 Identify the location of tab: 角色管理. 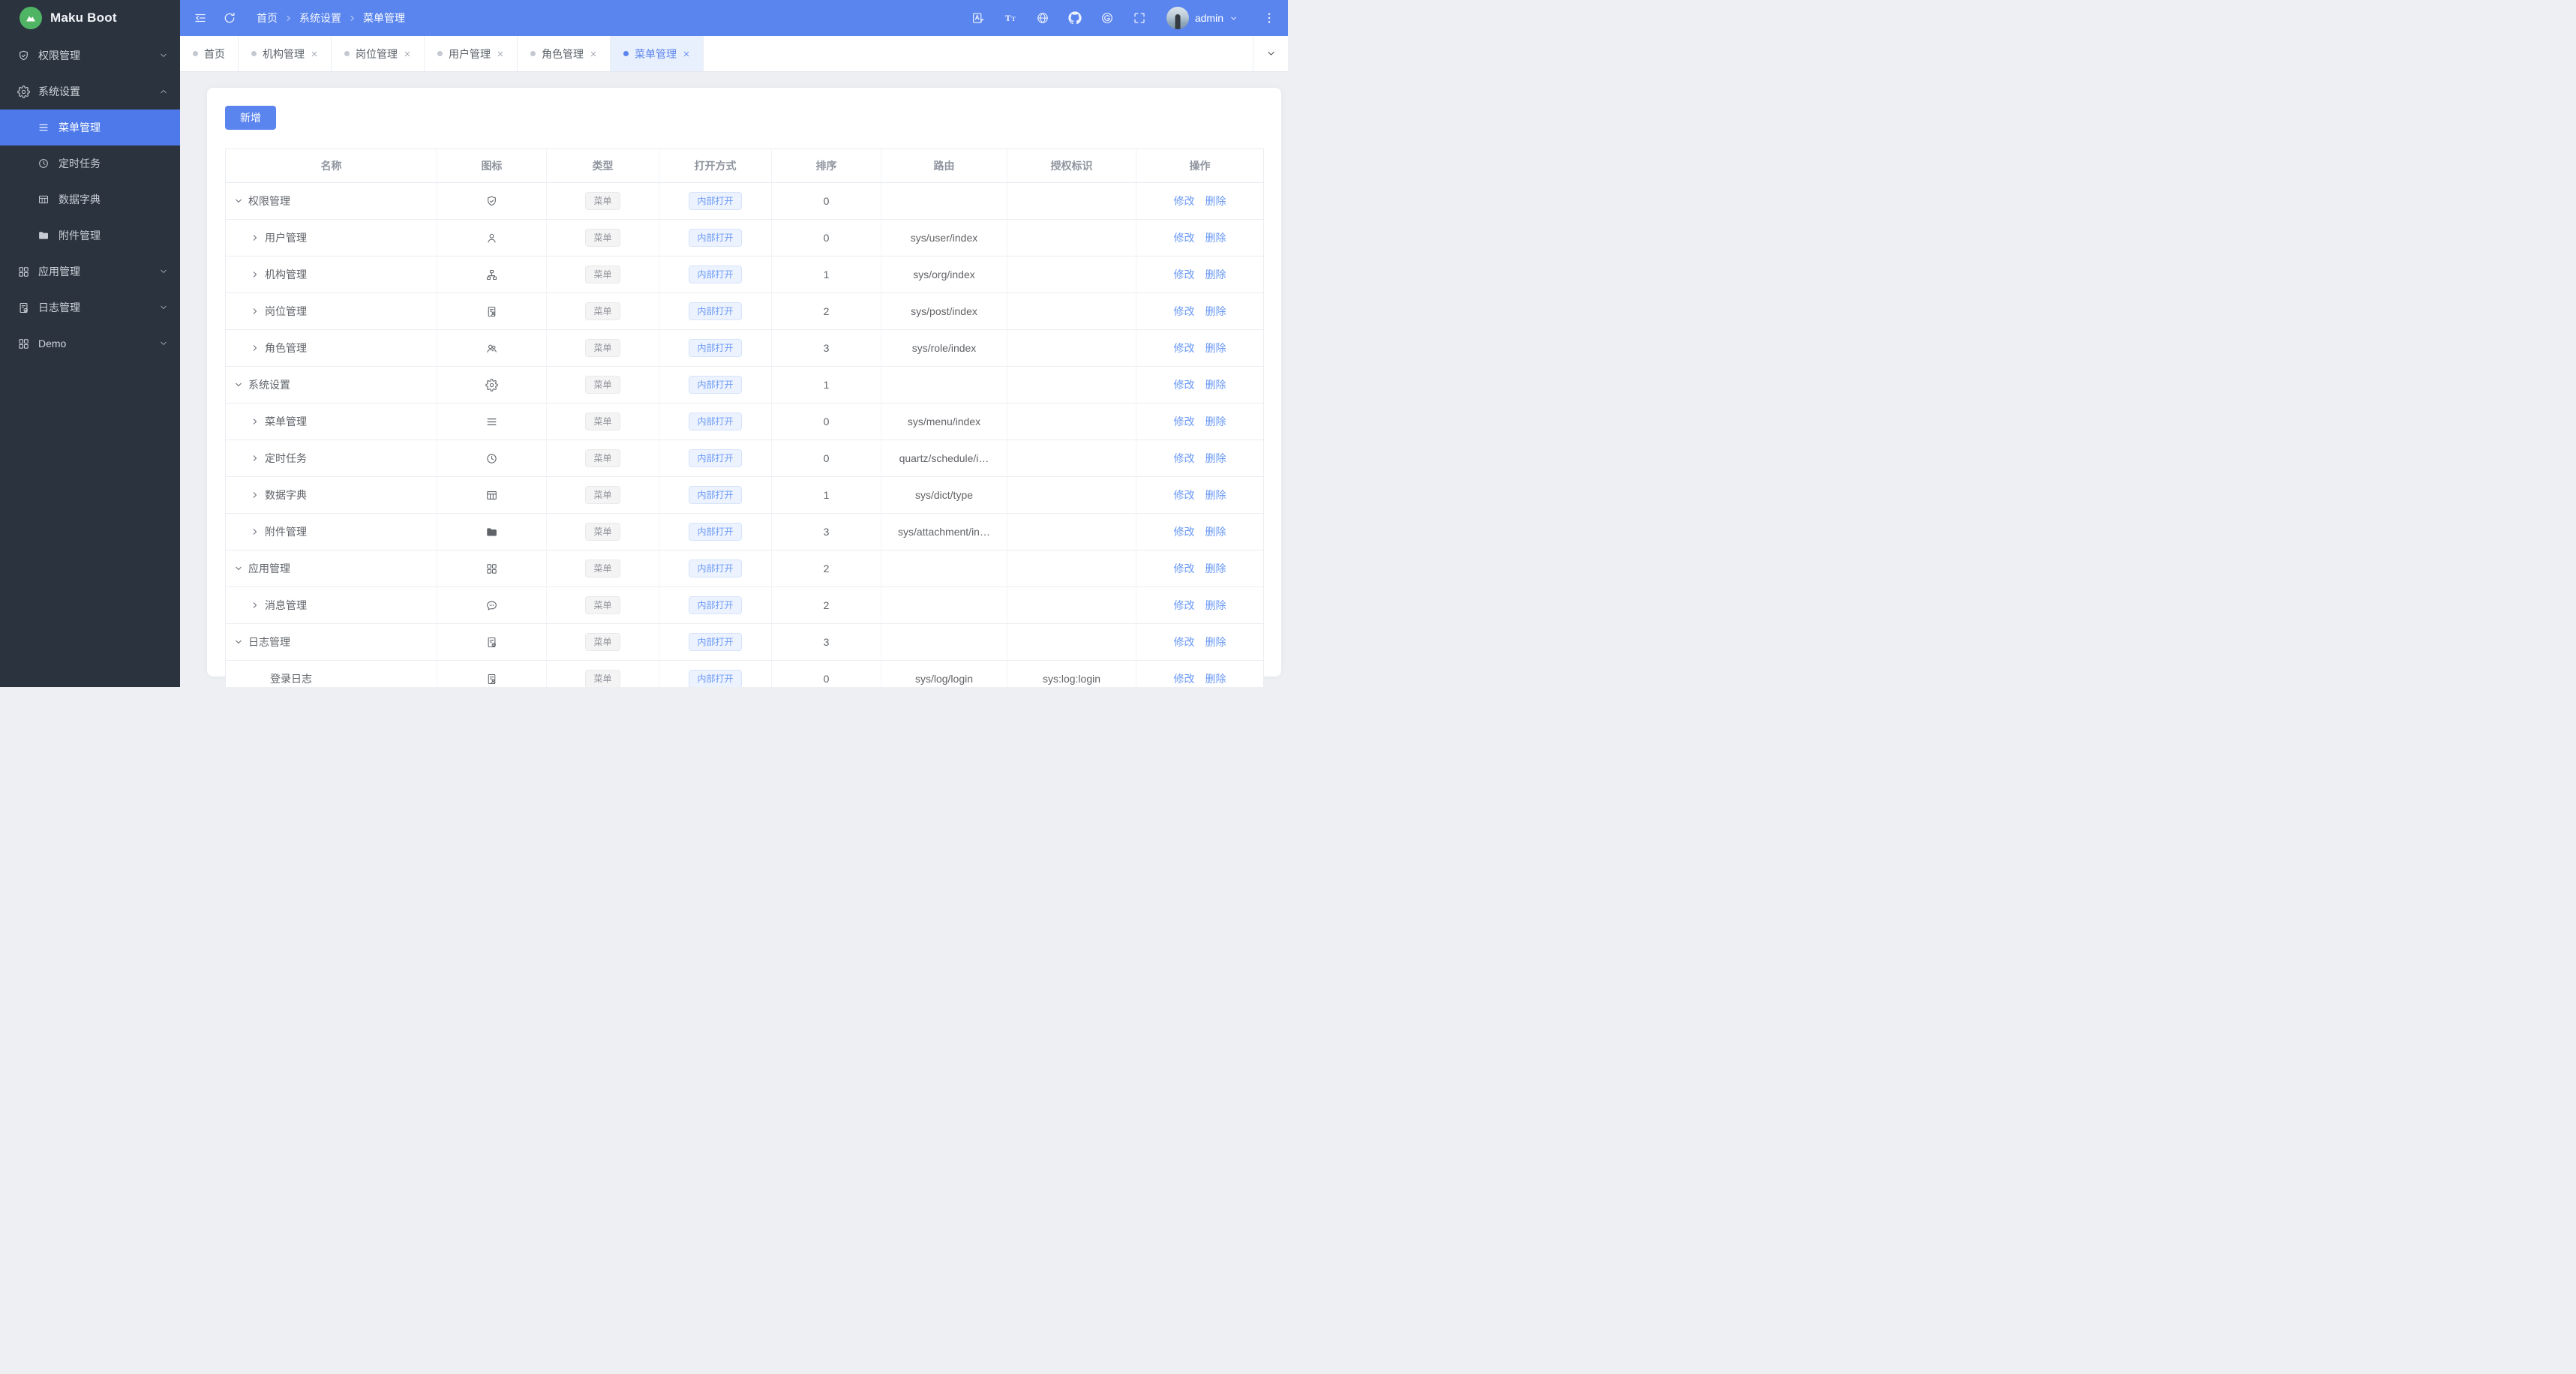
(564, 53).